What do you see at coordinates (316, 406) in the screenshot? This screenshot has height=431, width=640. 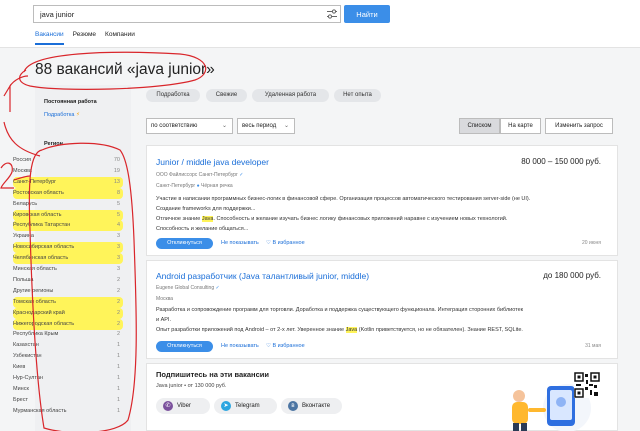 I see `vk-label: Вконтакте` at bounding box center [316, 406].